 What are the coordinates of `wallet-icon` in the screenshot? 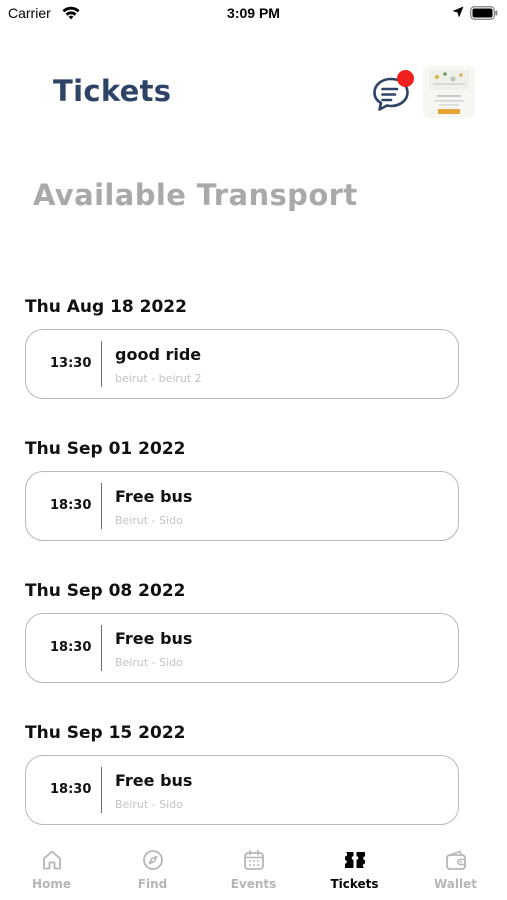 It's located at (455, 860).